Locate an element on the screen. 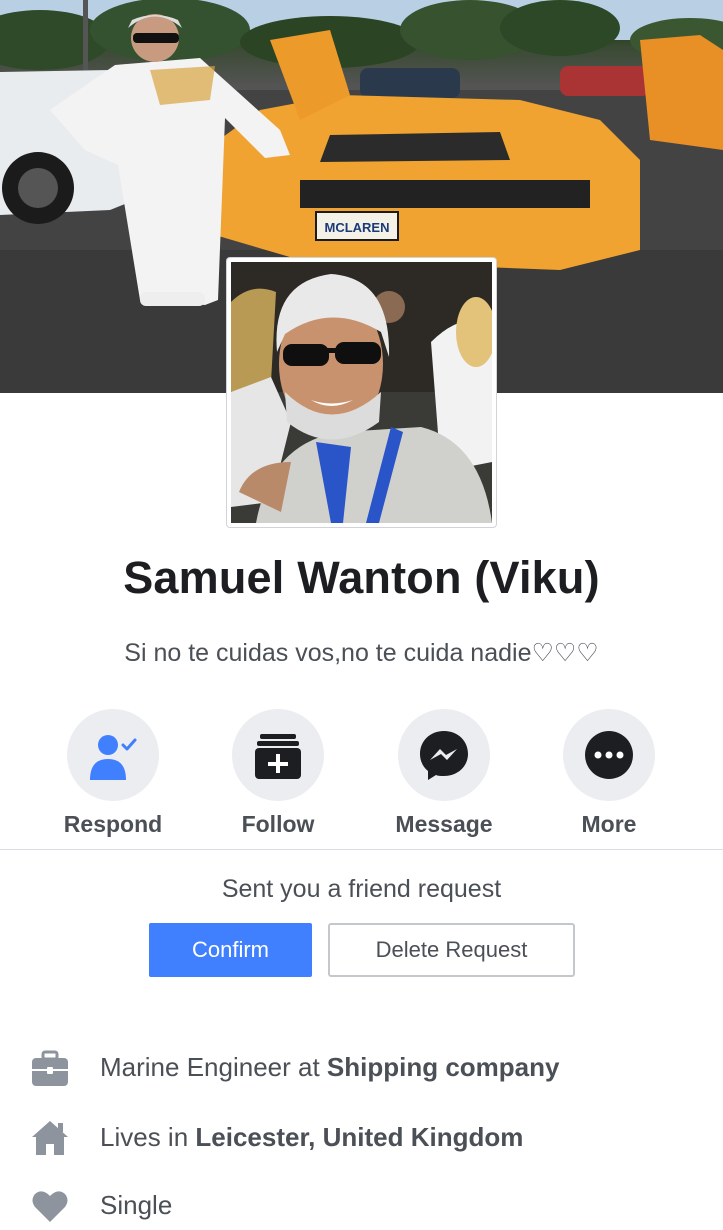 The width and height of the screenshot is (723, 1230). follow-add-icon is located at coordinates (278, 756).